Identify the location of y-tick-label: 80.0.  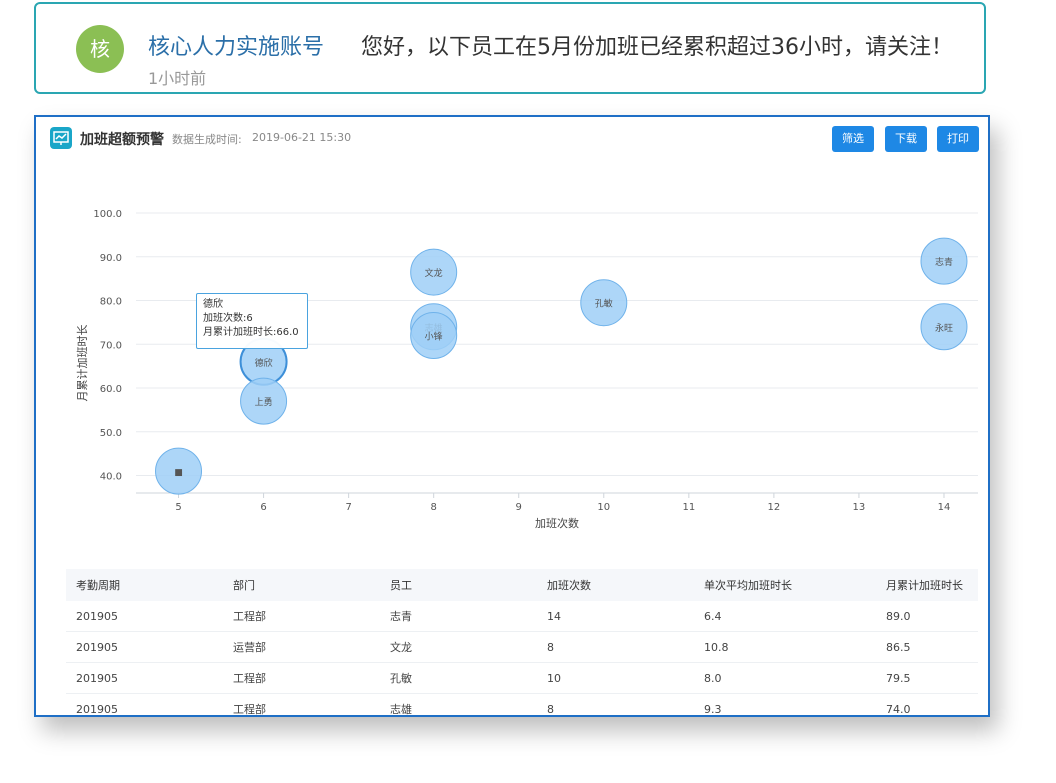
(111, 302).